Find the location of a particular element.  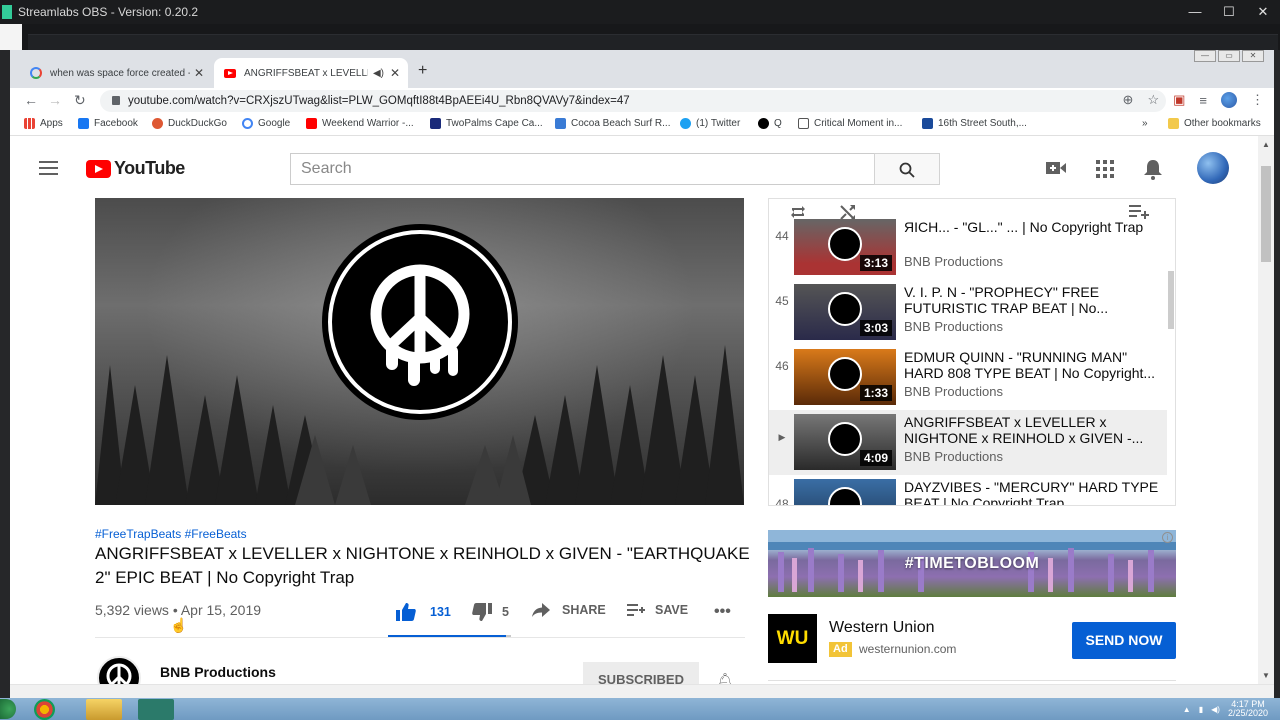

new-tab-button: + is located at coordinates (422, 71).